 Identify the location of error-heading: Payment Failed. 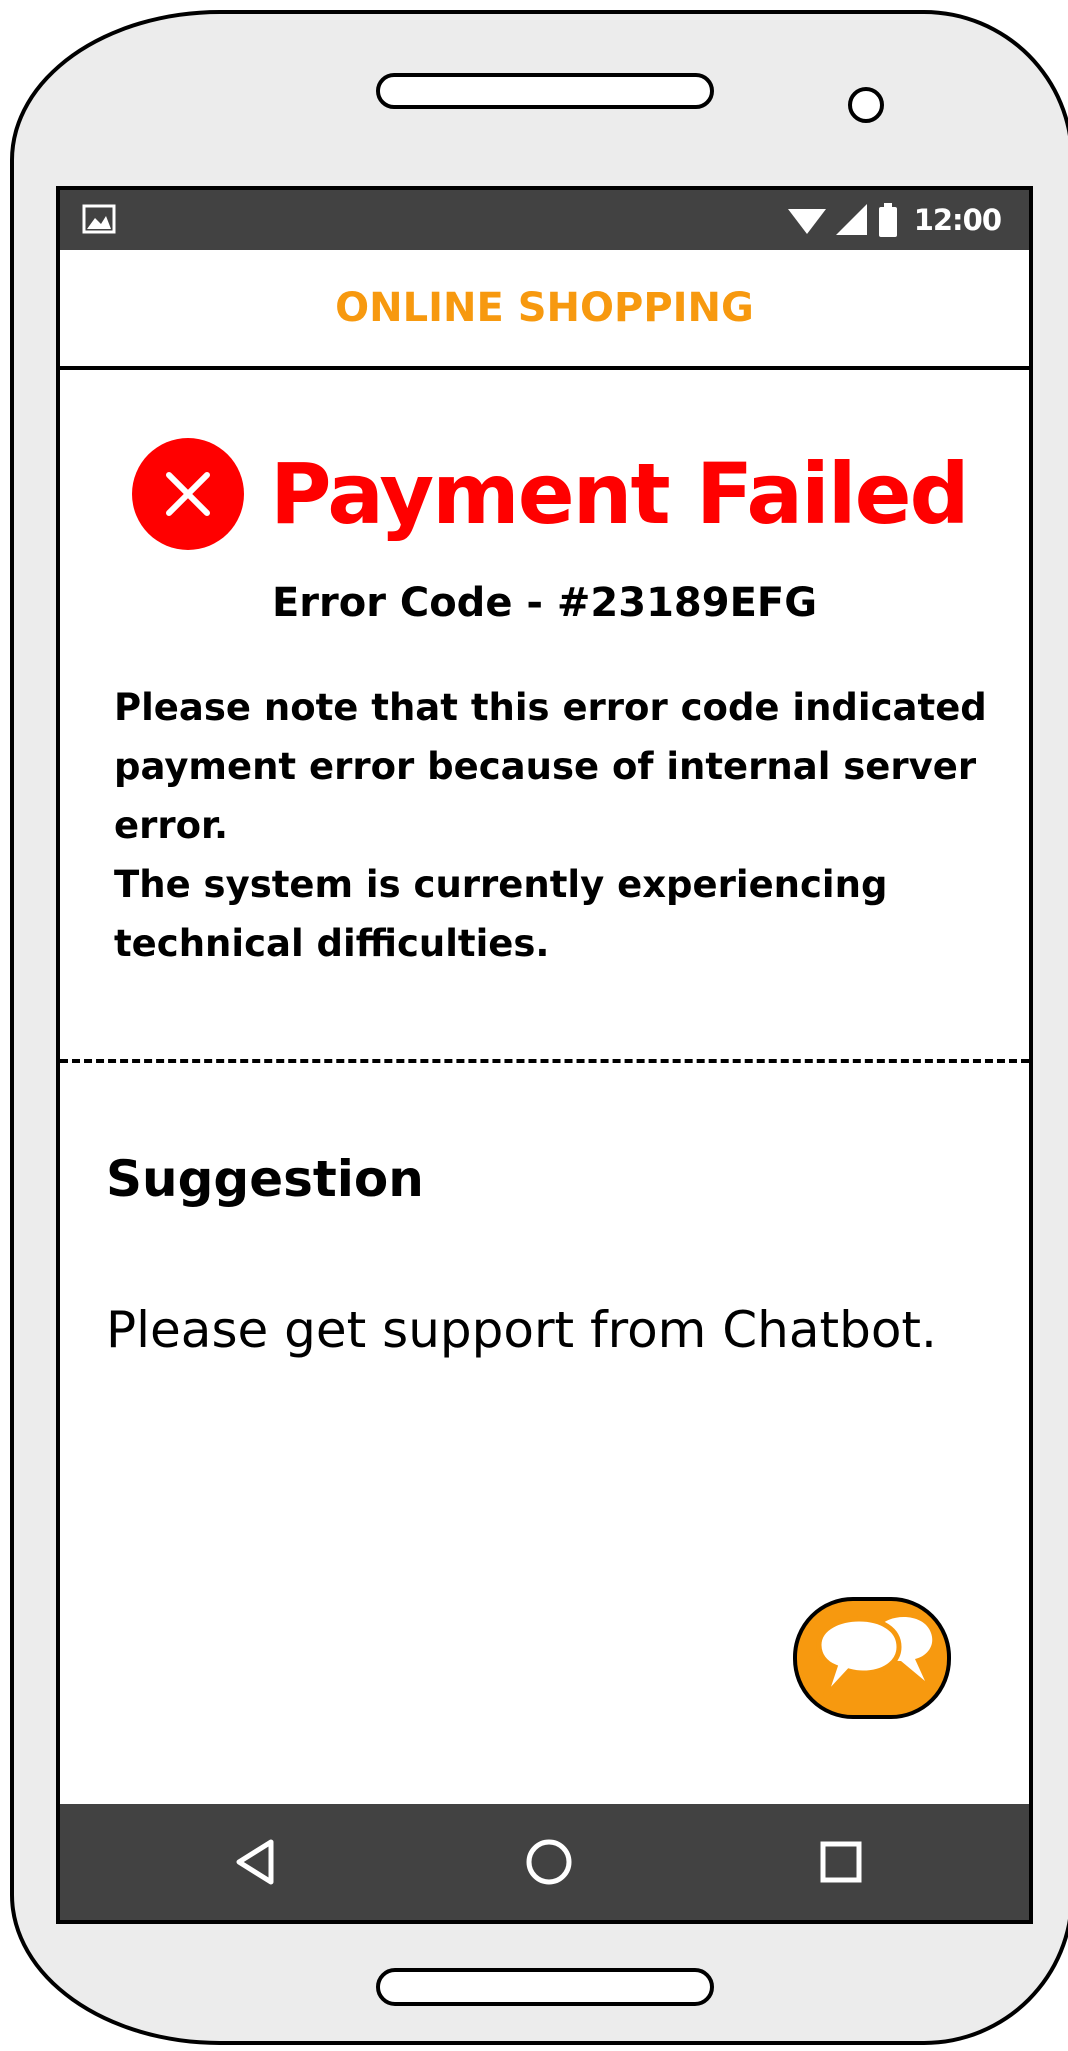
(551, 494).